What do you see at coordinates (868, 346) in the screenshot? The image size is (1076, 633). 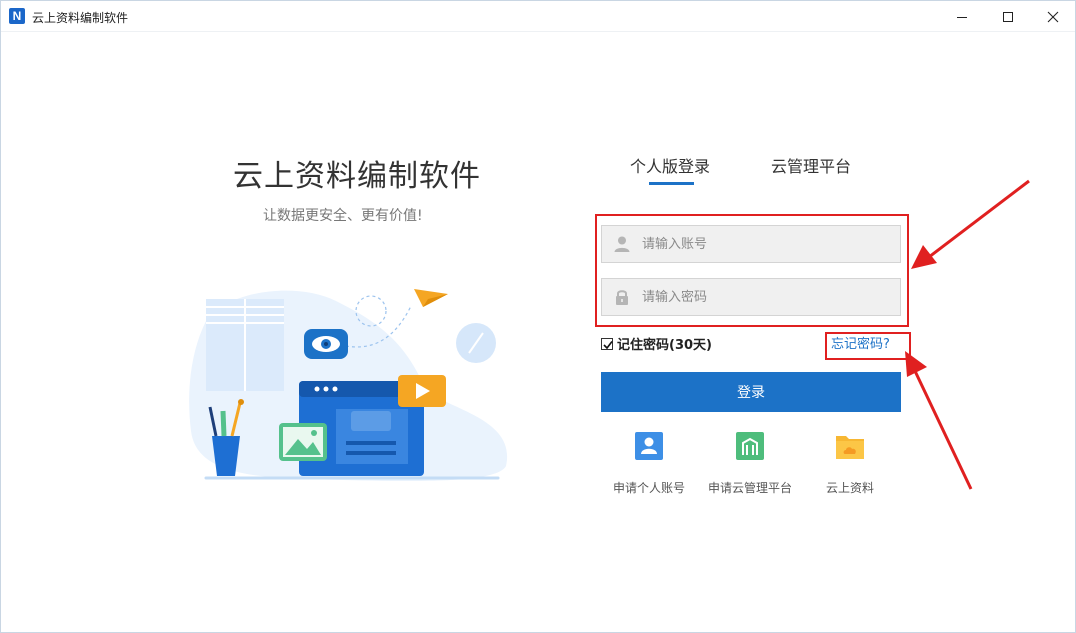 I see `annotation-highlight-forgot` at bounding box center [868, 346].